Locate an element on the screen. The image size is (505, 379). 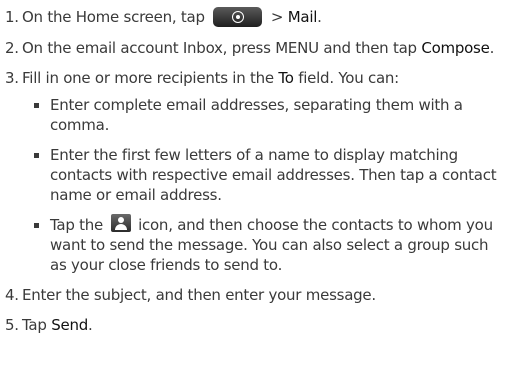
step-5: 5. Tap Send. is located at coordinates (252, 325).